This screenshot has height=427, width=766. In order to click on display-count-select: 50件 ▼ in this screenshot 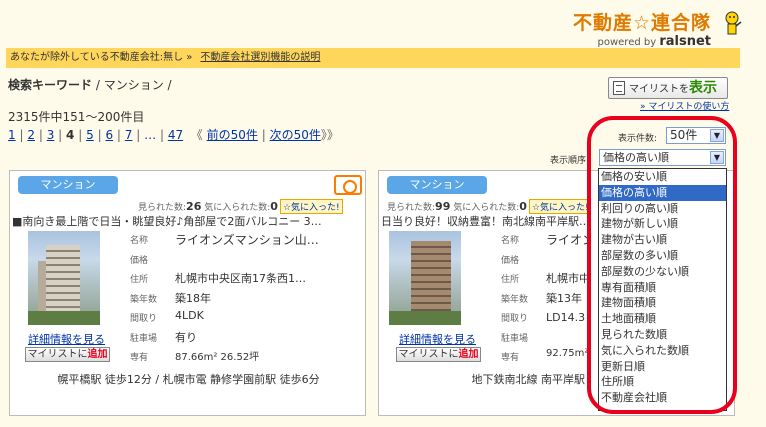, I will do `click(696, 135)`.